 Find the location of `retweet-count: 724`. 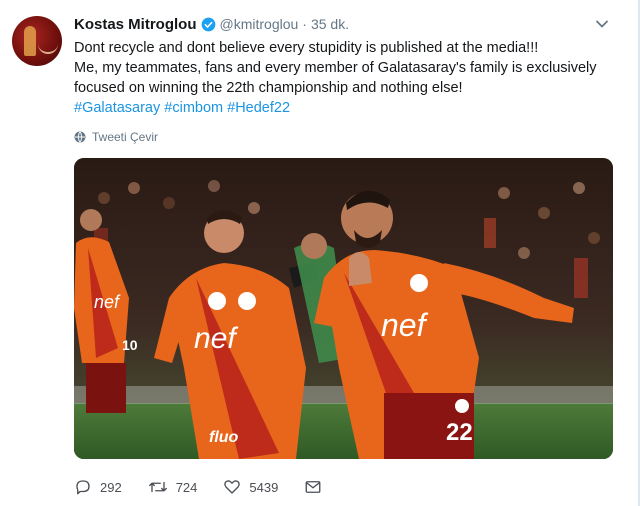

retweet-count: 724 is located at coordinates (186, 487).